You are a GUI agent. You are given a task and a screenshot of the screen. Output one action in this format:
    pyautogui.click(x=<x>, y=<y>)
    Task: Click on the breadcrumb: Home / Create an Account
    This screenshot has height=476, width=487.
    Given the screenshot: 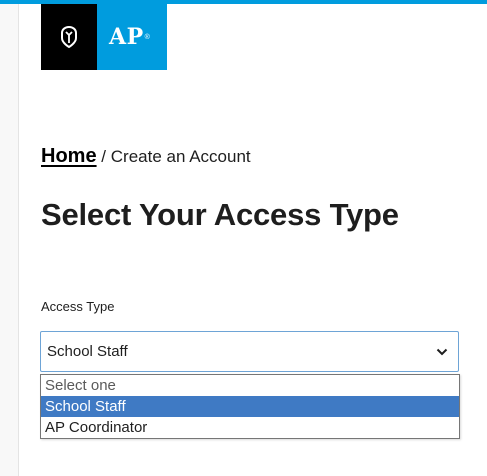 What is the action you would take?
    pyautogui.click(x=146, y=156)
    